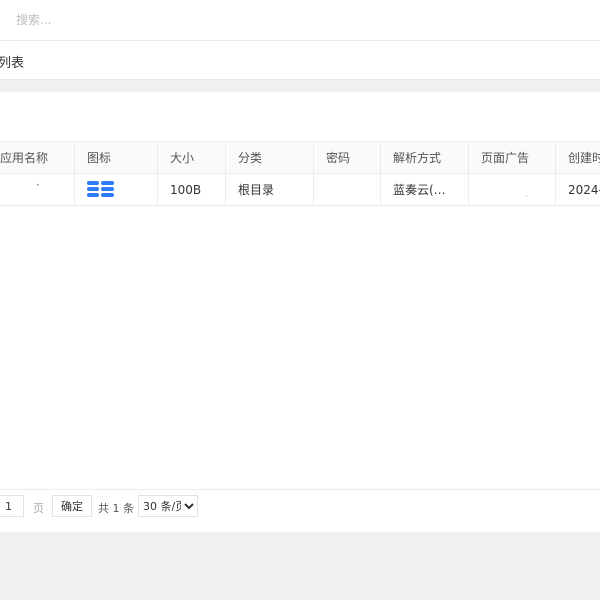  What do you see at coordinates (12, 61) in the screenshot?
I see `breadcrumb-current: 列表` at bounding box center [12, 61].